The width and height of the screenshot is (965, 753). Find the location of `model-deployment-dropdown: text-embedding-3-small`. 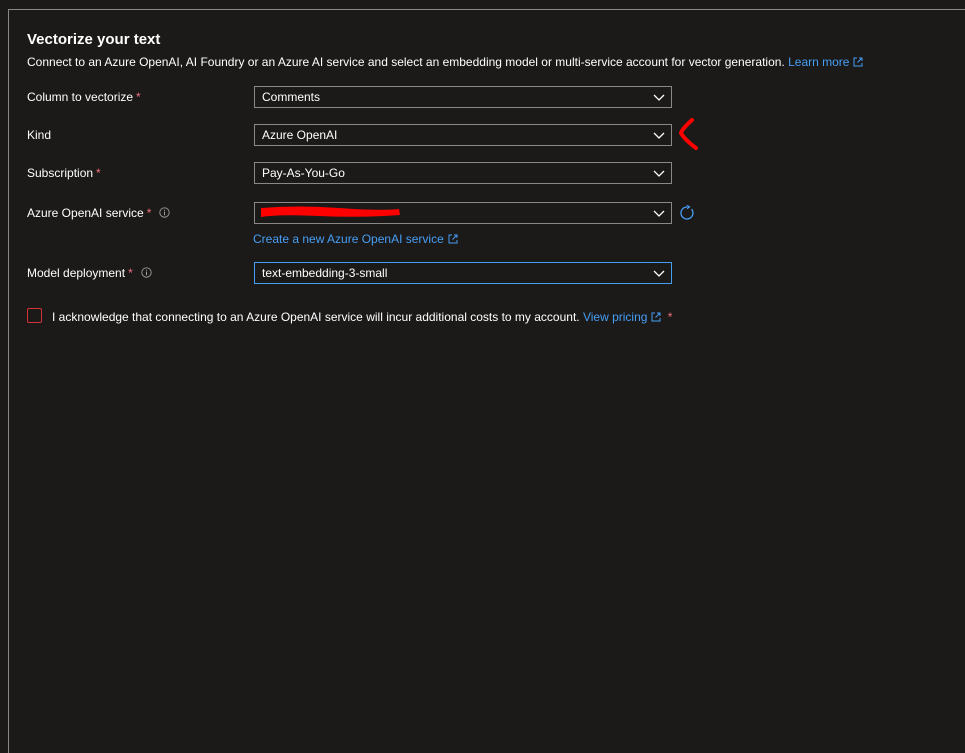

model-deployment-dropdown: text-embedding-3-small is located at coordinates (463, 273).